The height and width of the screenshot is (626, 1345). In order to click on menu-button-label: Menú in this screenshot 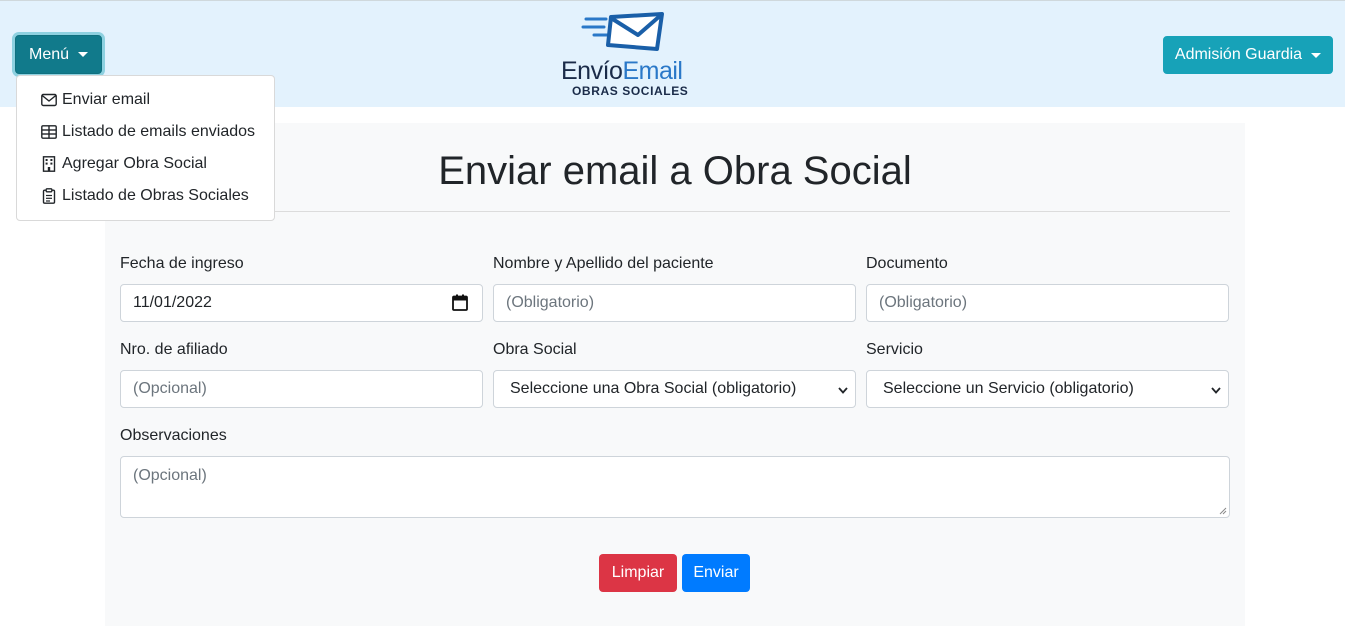, I will do `click(49, 54)`.